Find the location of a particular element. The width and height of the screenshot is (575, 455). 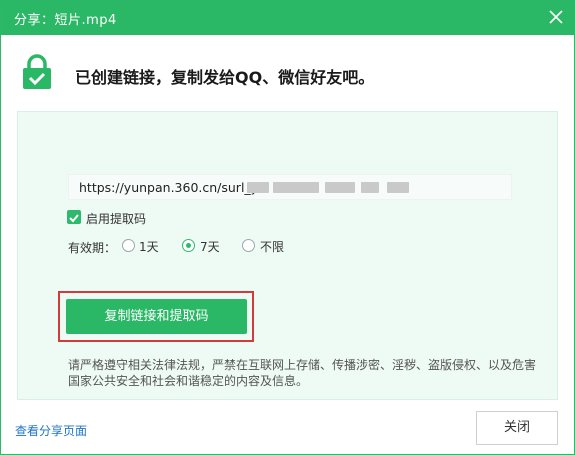

close-icon is located at coordinates (556, 17).